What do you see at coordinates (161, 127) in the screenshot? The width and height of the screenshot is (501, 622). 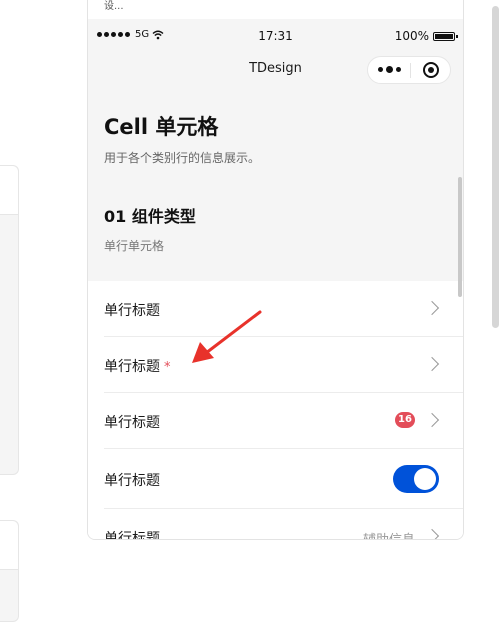 I see `page-title: Cell 单元格` at bounding box center [161, 127].